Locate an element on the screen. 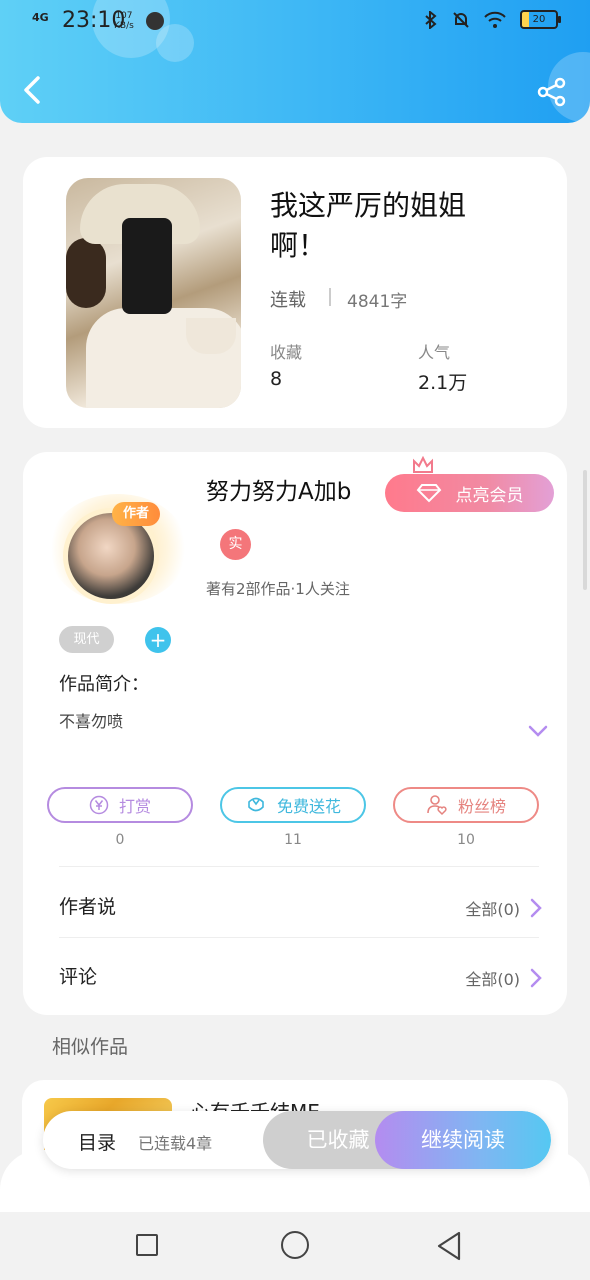 The width and height of the screenshot is (590, 1280). diamond-icon is located at coordinates (428, 493).